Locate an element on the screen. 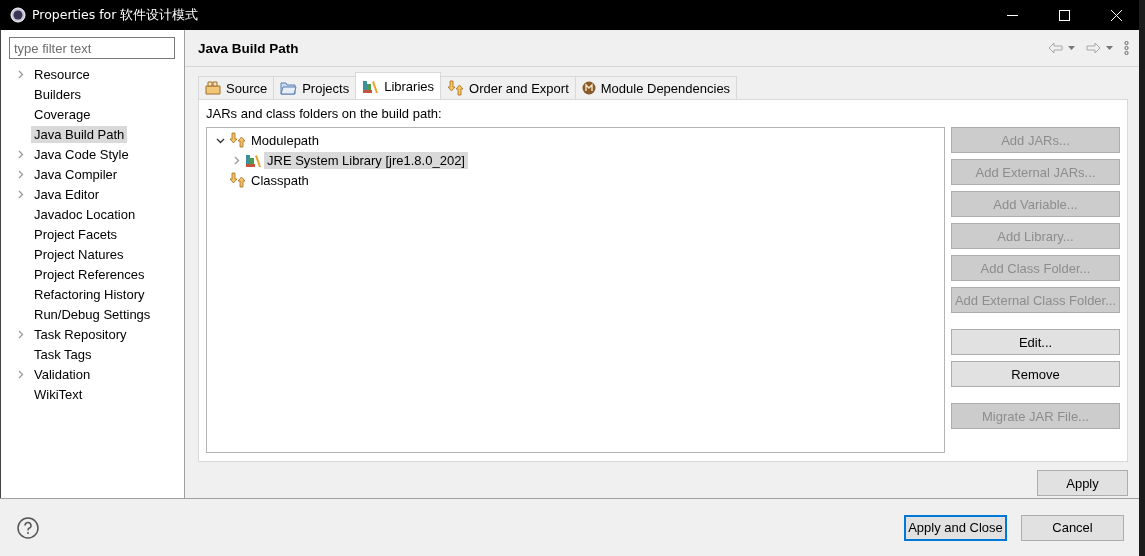 Image resolution: width=1145 pixels, height=556 pixels. package-icon is located at coordinates (213, 88).